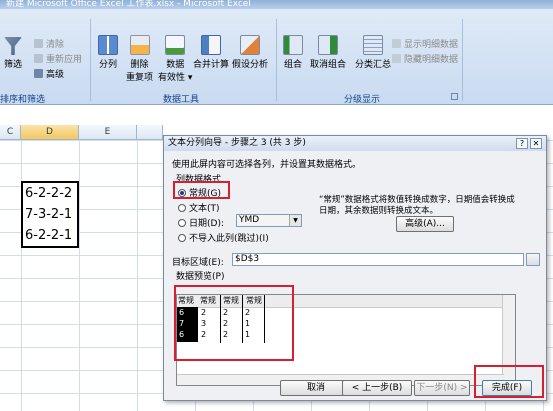 This screenshot has width=553, height=411. Describe the element at coordinates (58, 58) in the screenshot. I see `reapply-button: 重新应用` at that location.